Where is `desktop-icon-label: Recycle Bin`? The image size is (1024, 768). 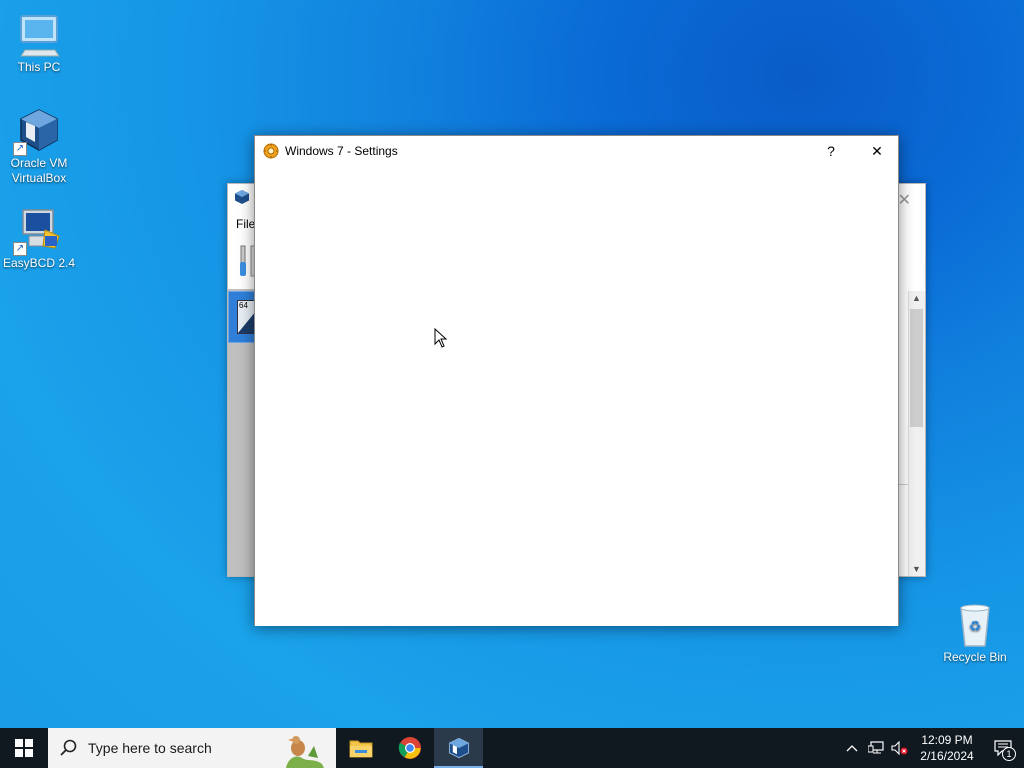 desktop-icon-label: Recycle Bin is located at coordinates (975, 657).